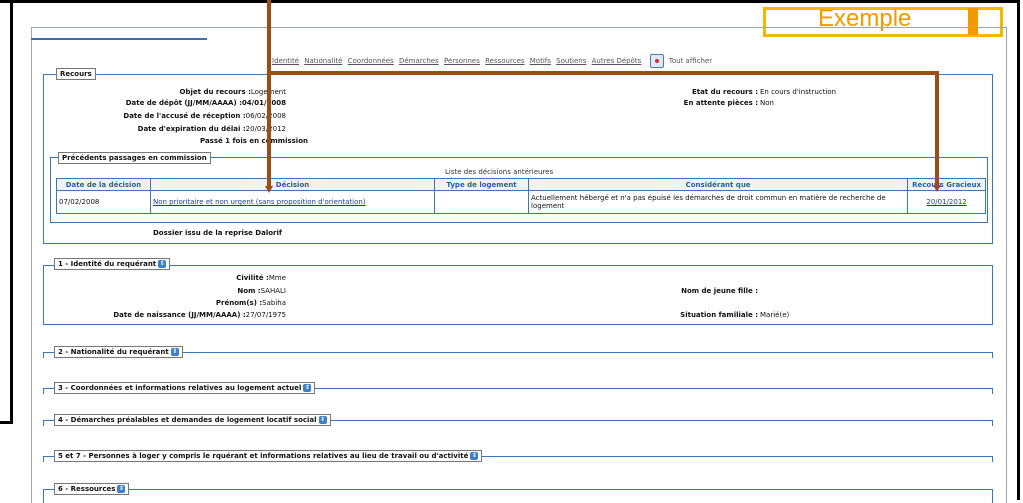 The width and height of the screenshot is (1023, 503). What do you see at coordinates (540, 61) in the screenshot?
I see `nav-link-motifs: Motifs` at bounding box center [540, 61].